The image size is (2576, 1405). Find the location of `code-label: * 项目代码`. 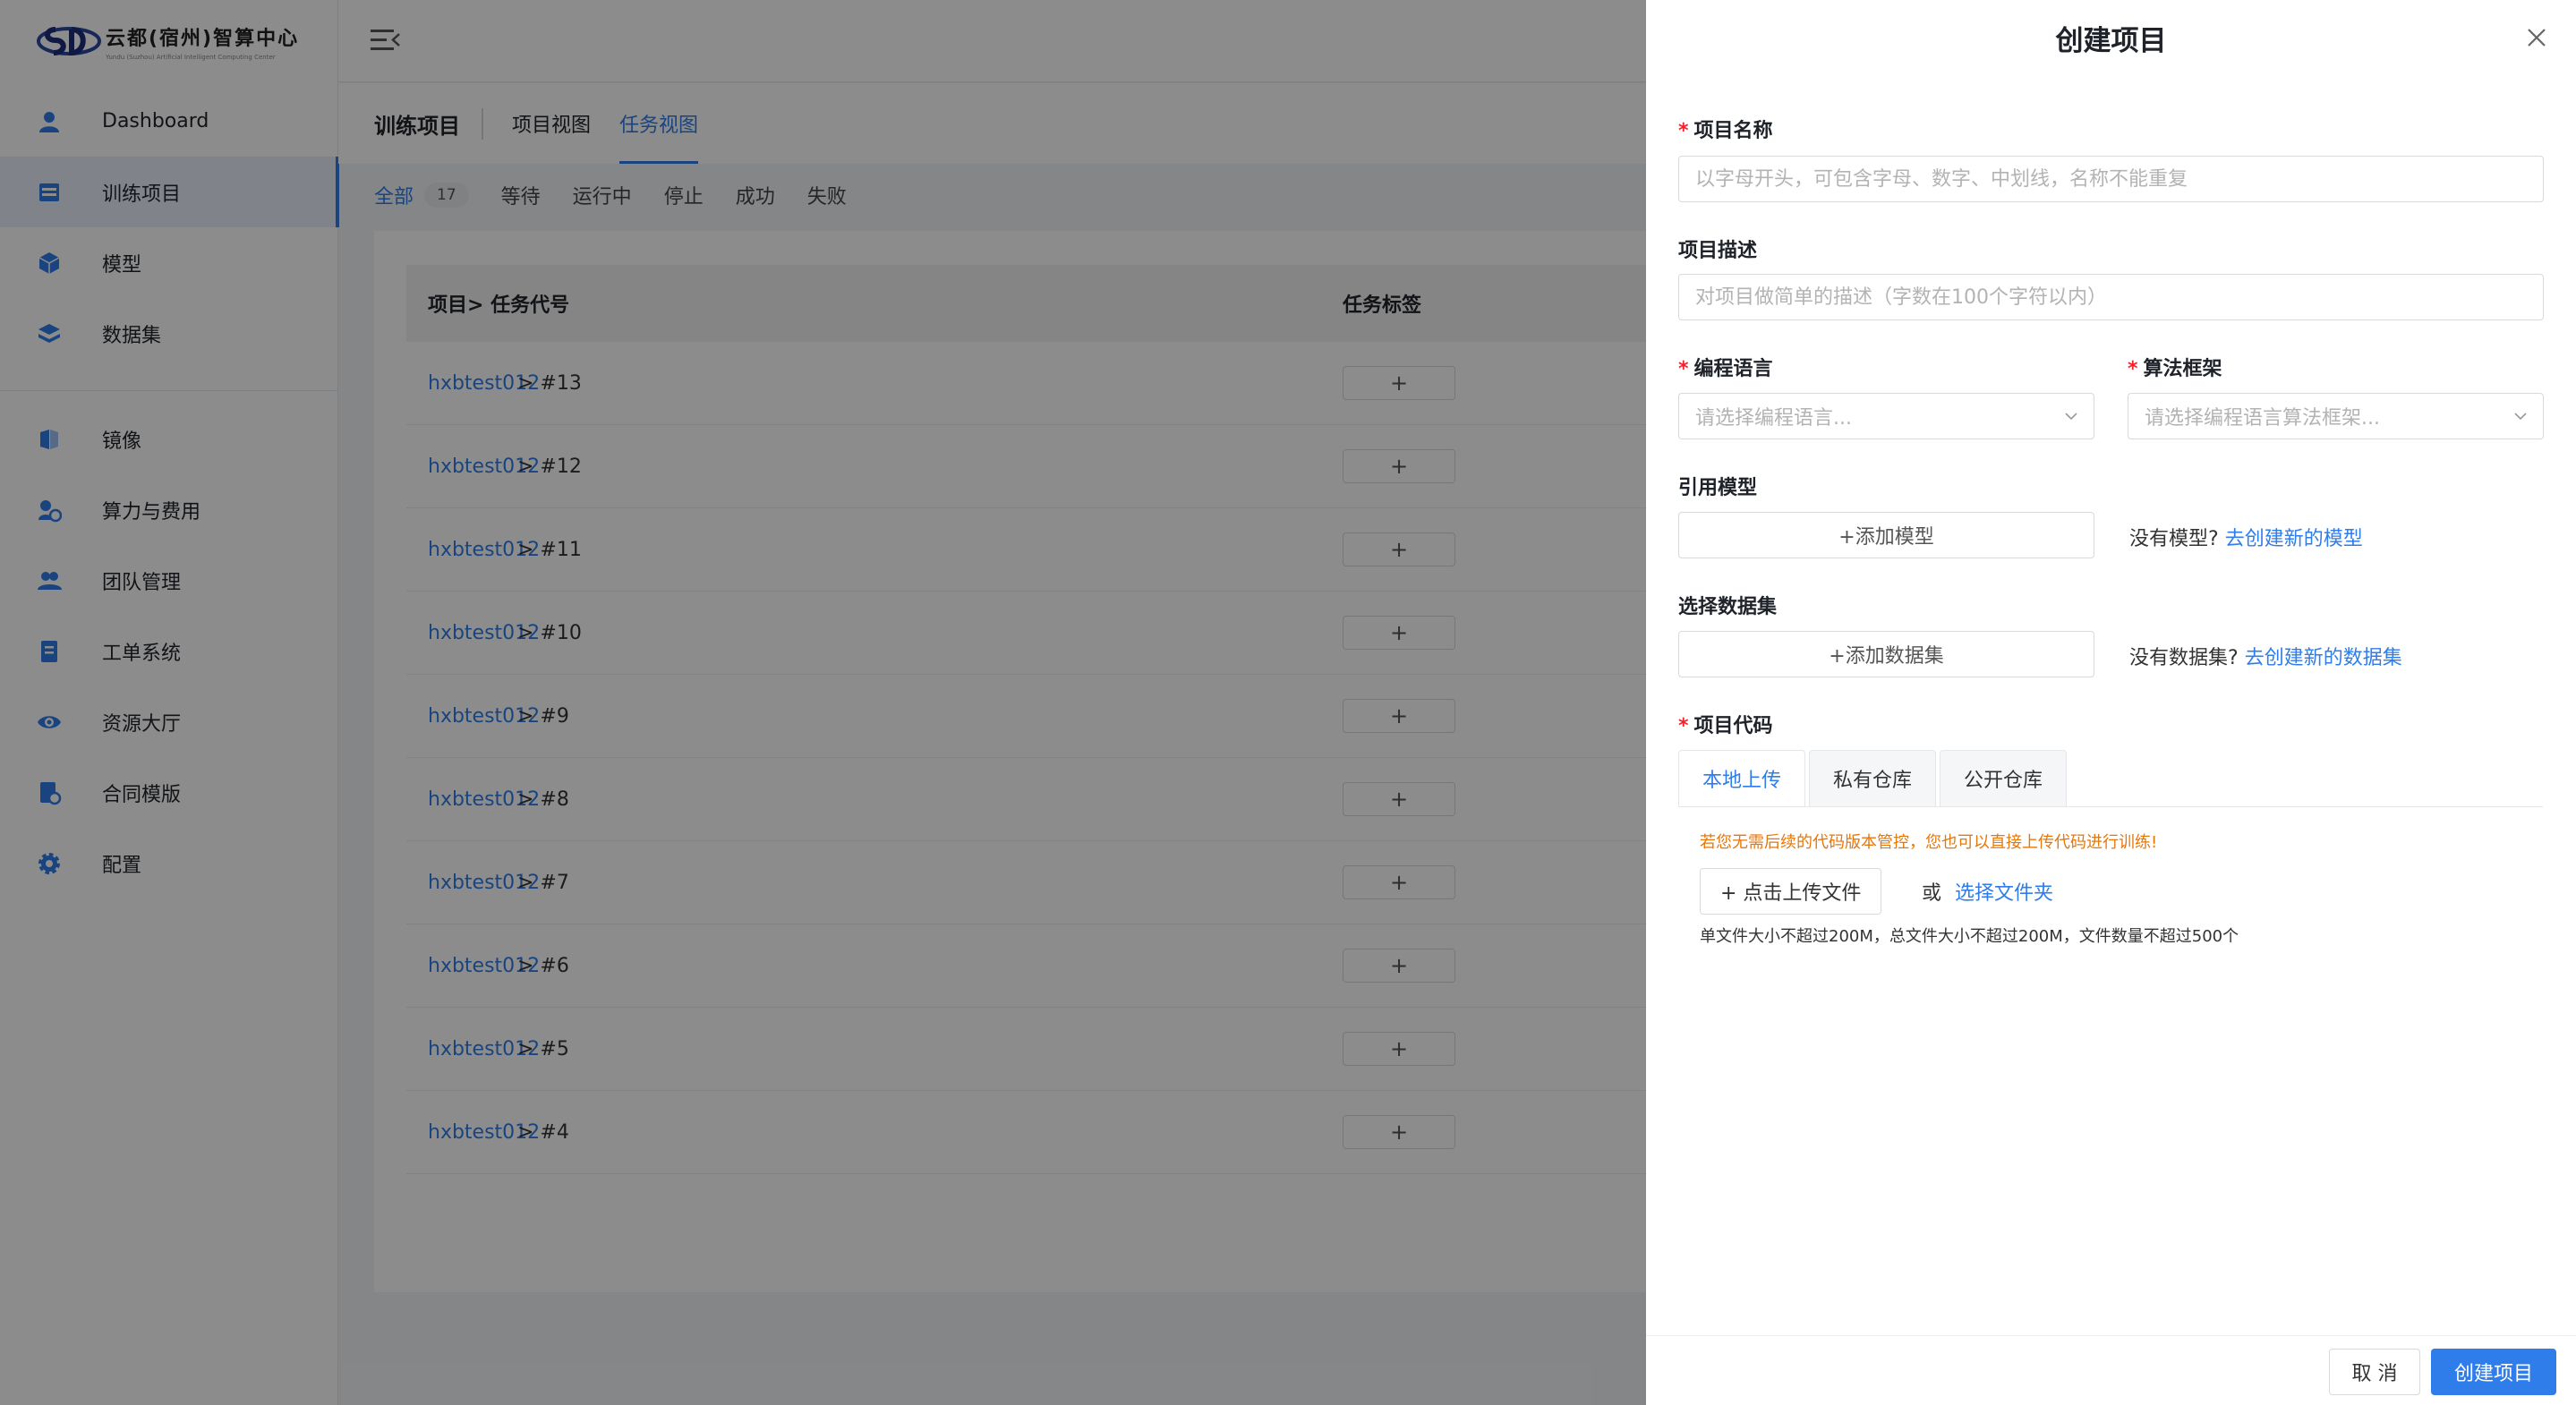

code-label: * 项目代码 is located at coordinates (1725, 724).